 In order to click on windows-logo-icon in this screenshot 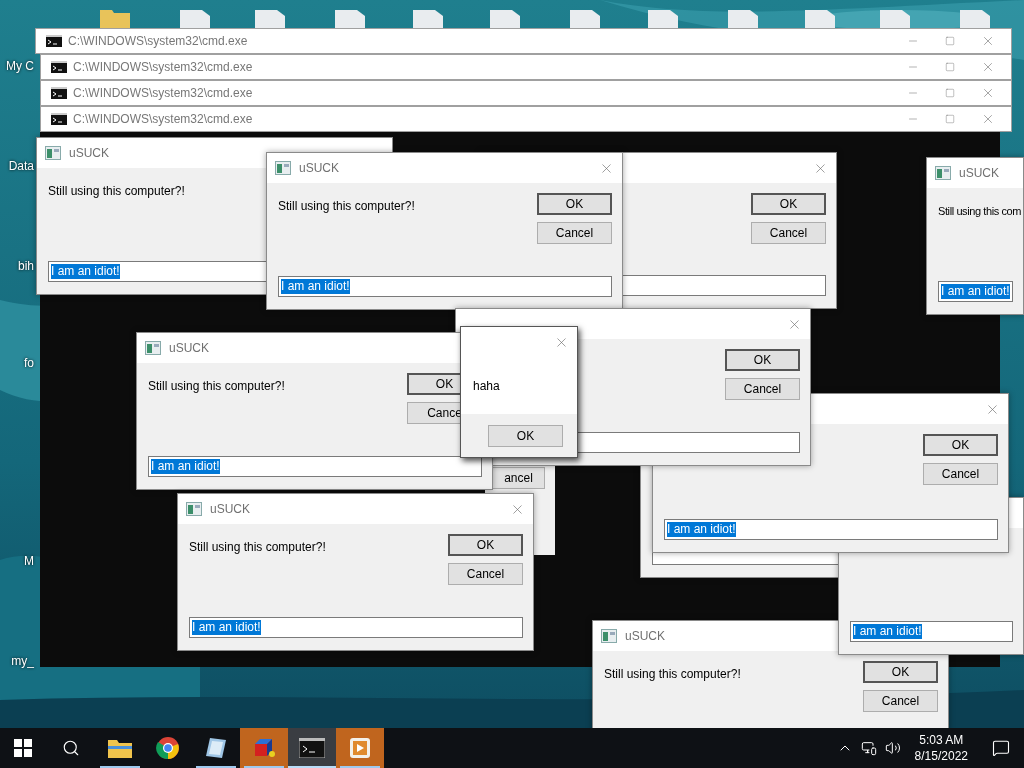, I will do `click(23, 748)`.